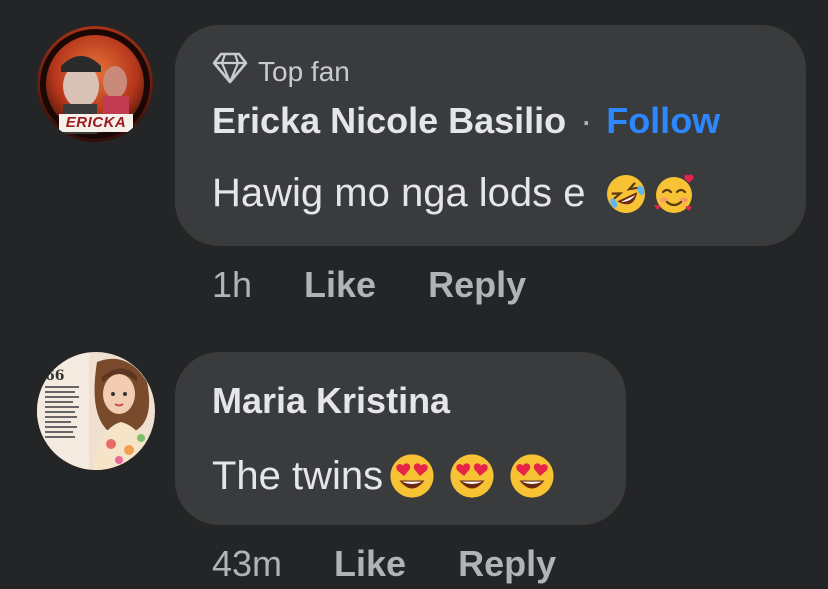  Describe the element at coordinates (663, 120) in the screenshot. I see `follow-button: Follow` at that location.